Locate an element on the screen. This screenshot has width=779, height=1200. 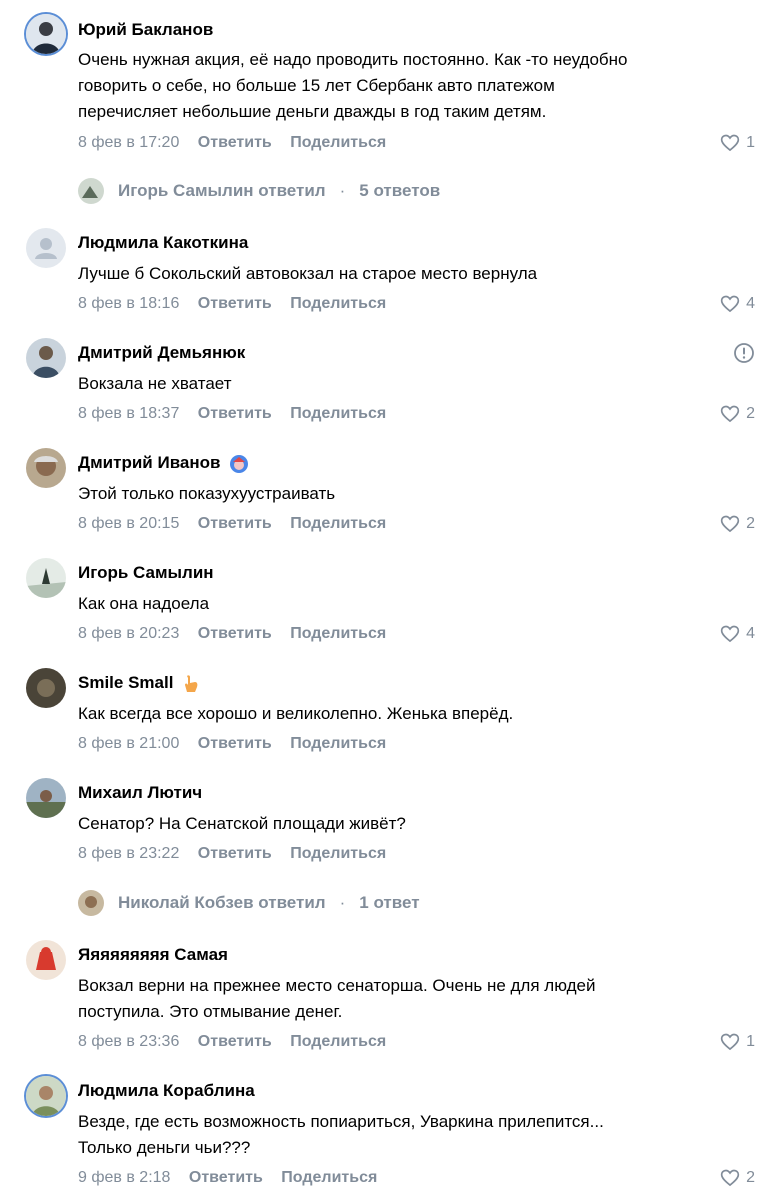
comment-meta: 8 фев в 17:20 Ответить Поделиться is located at coordinates (239, 143).